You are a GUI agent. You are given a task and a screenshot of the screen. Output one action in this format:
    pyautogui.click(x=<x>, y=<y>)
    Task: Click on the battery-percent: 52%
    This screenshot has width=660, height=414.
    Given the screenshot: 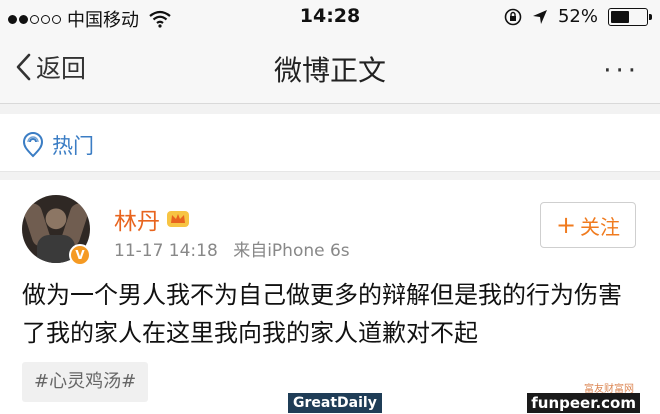 What is the action you would take?
    pyautogui.click(x=577, y=16)
    